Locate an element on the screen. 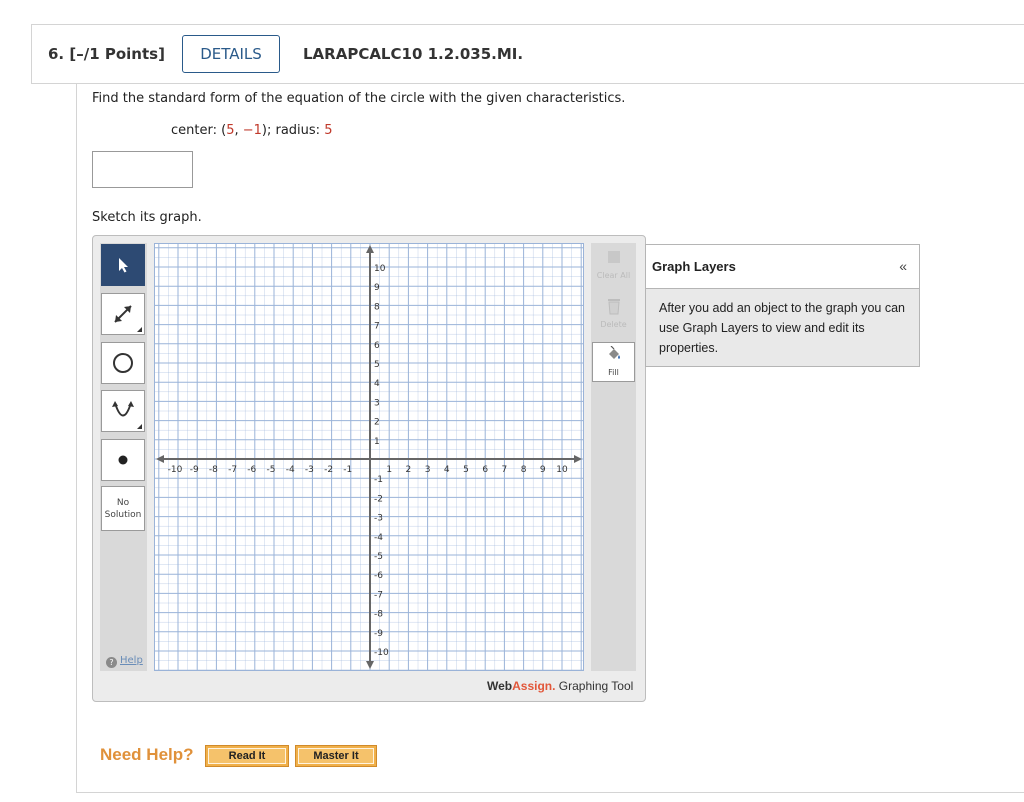  line-segment-icon is located at coordinates (123, 314).